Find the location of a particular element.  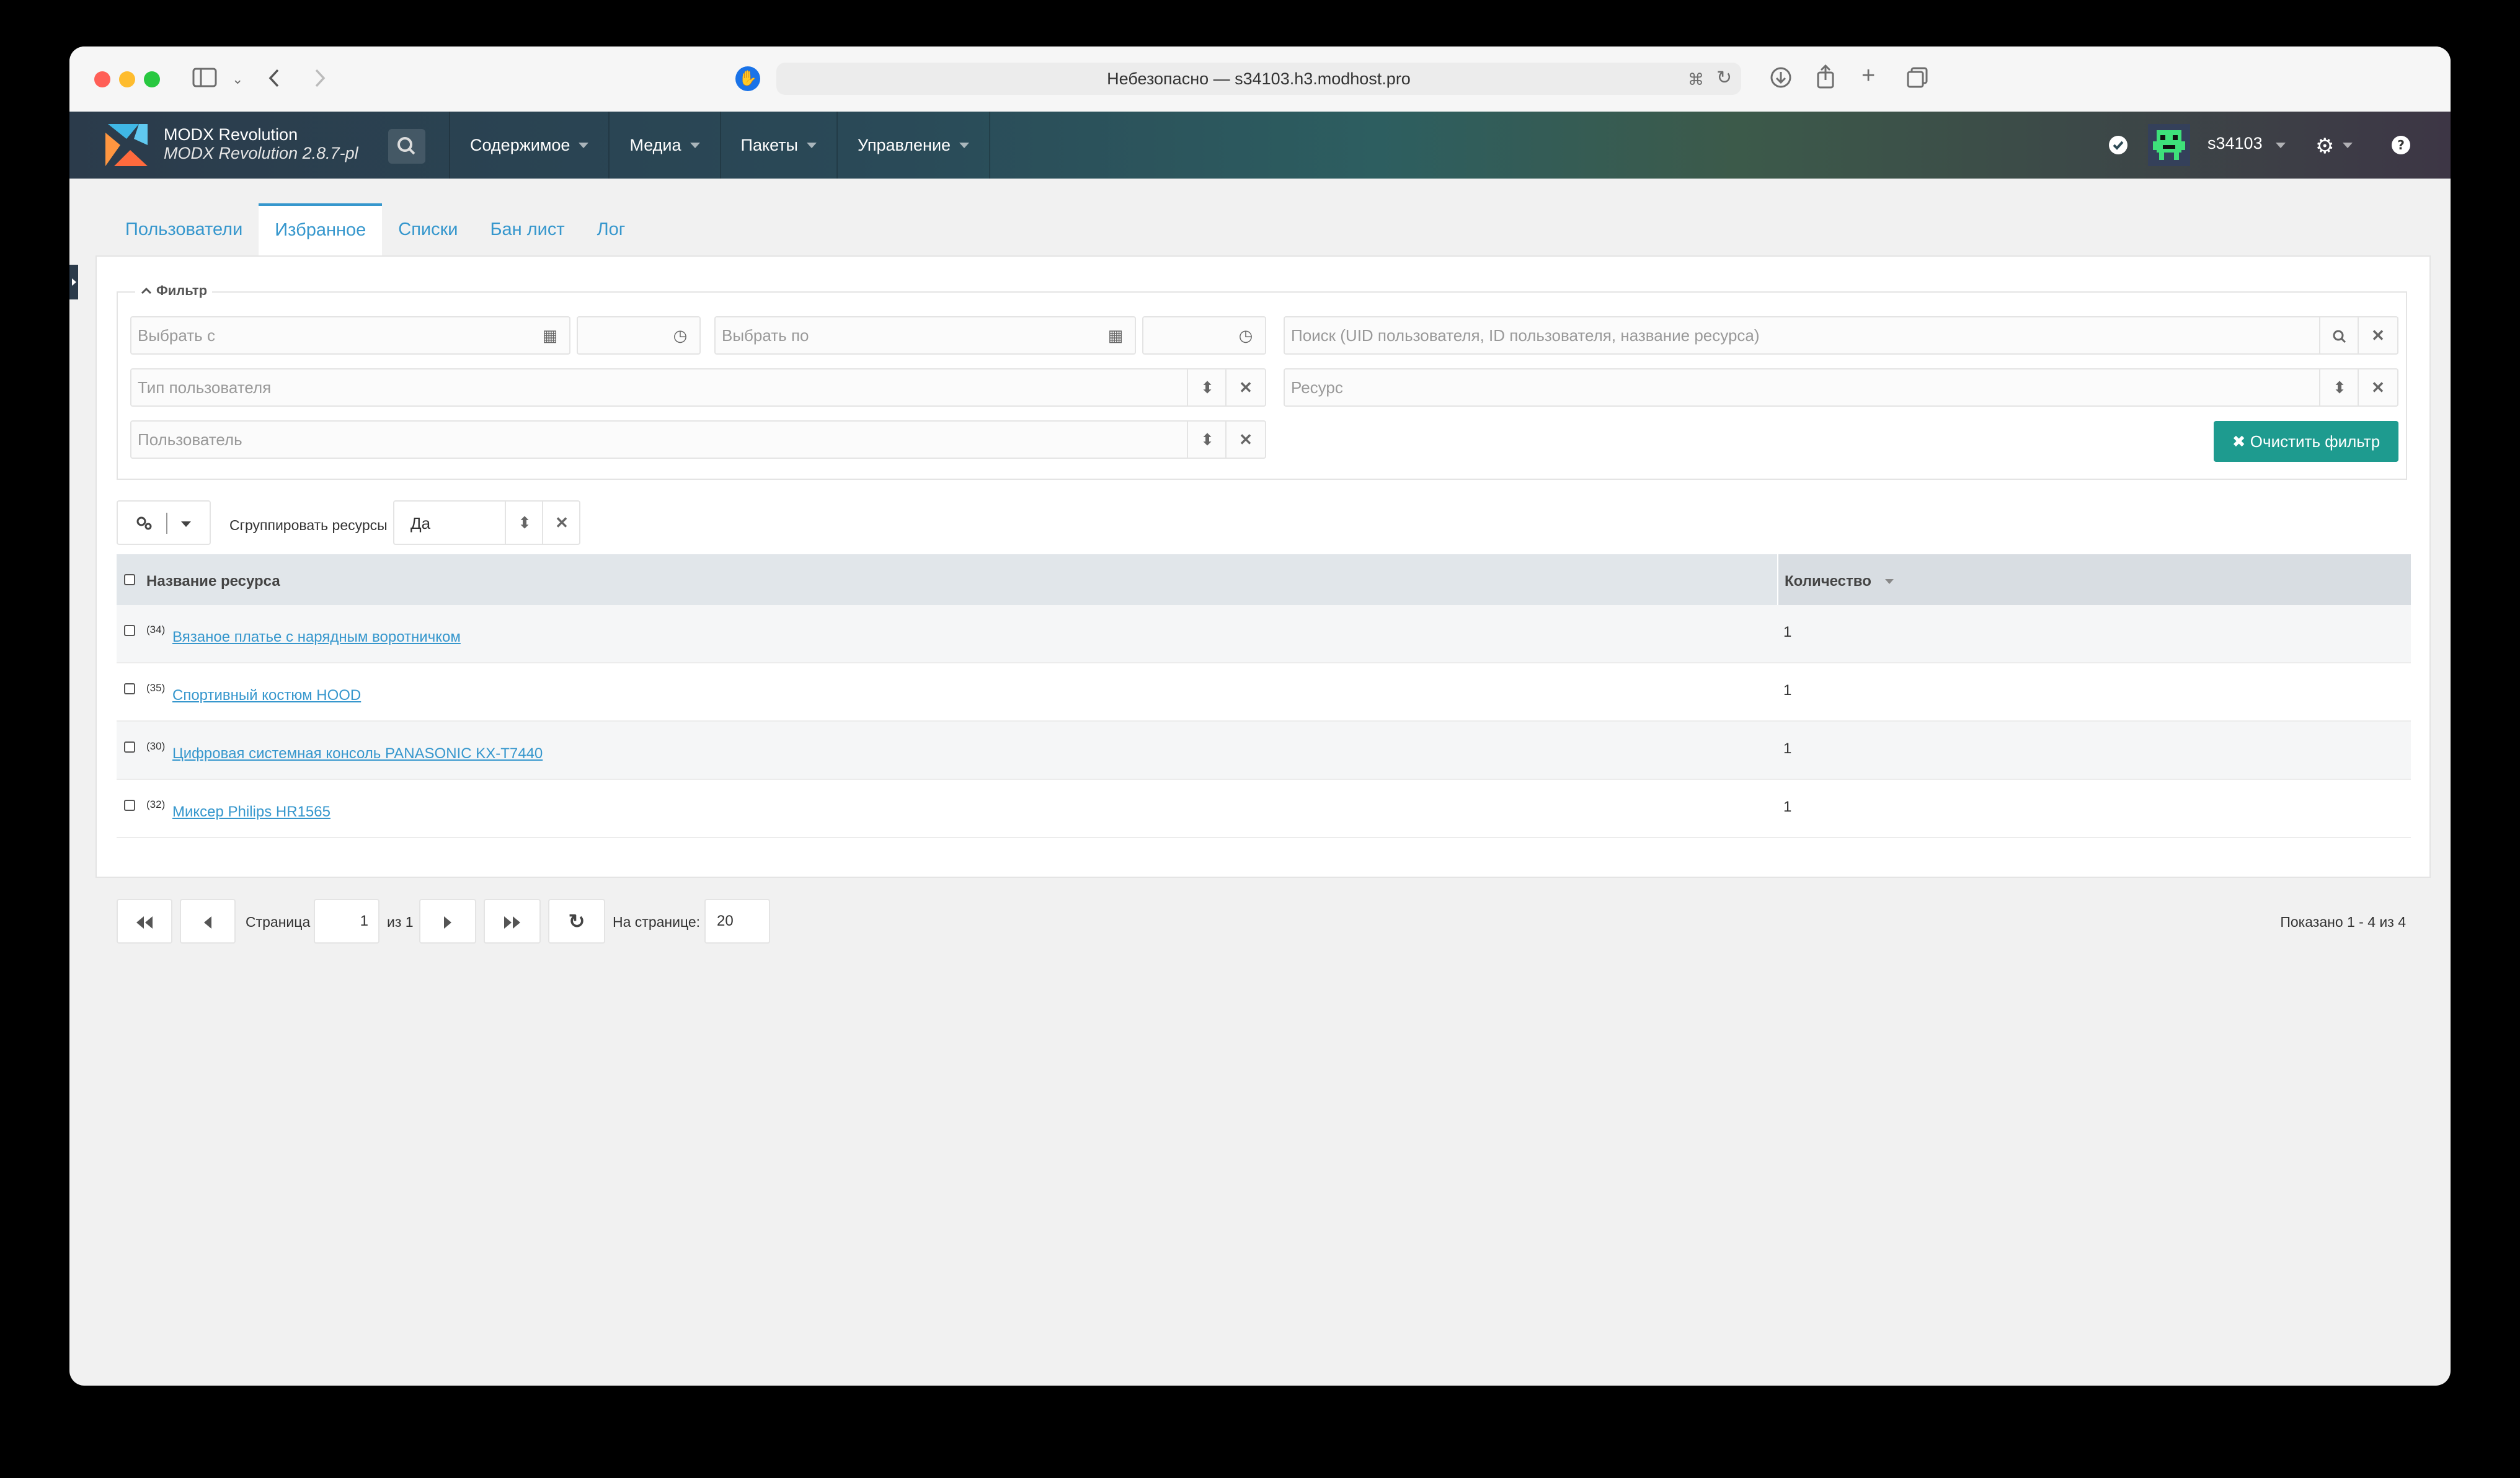

first-page-button is located at coordinates (144, 921).